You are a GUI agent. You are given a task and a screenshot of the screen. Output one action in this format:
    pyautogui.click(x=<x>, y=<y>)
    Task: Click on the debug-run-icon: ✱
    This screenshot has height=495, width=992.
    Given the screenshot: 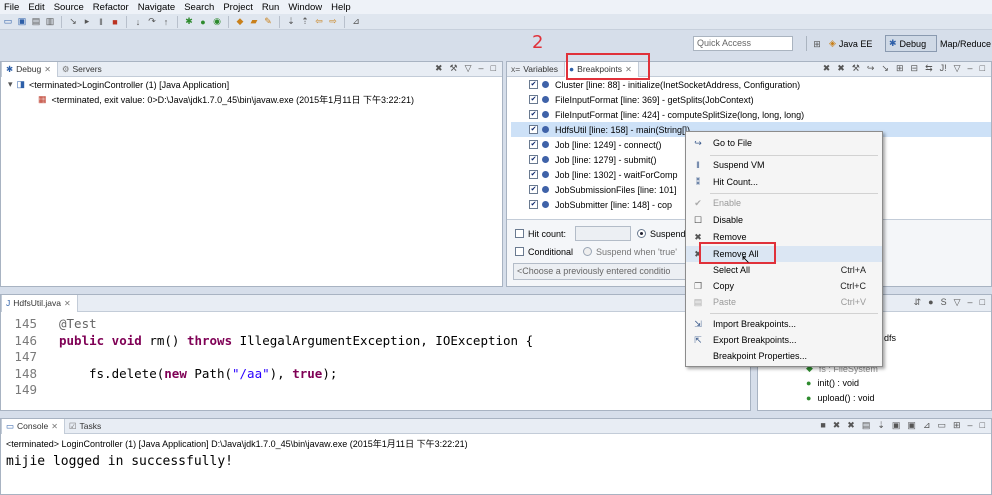 What is the action you would take?
    pyautogui.click(x=189, y=22)
    